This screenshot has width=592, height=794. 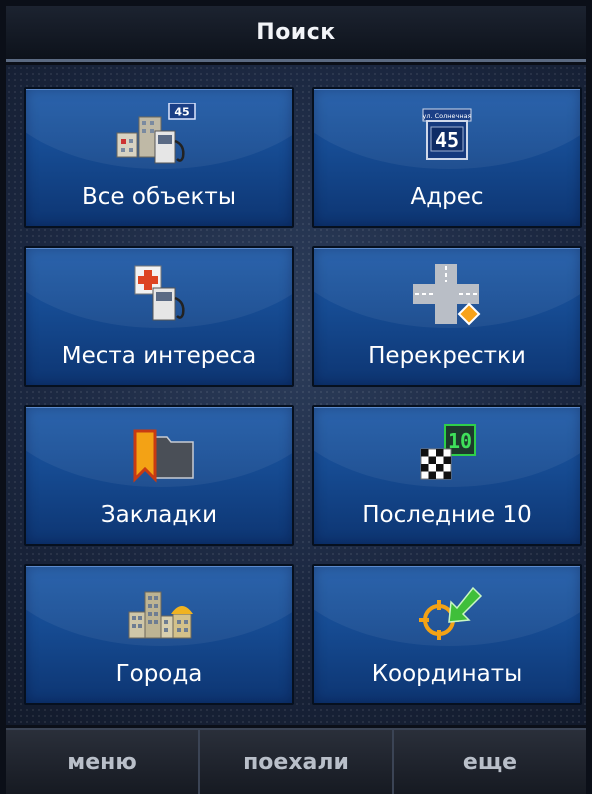 I want to click on address-button: ул. Солнечная 45 Адрес, so click(x=447, y=157).